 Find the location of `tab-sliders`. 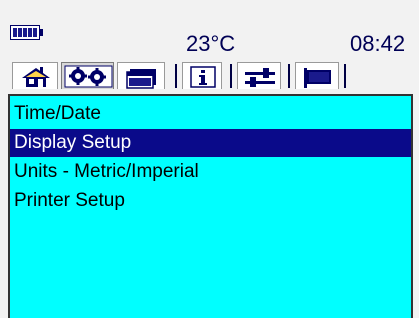

tab-sliders is located at coordinates (259, 75).